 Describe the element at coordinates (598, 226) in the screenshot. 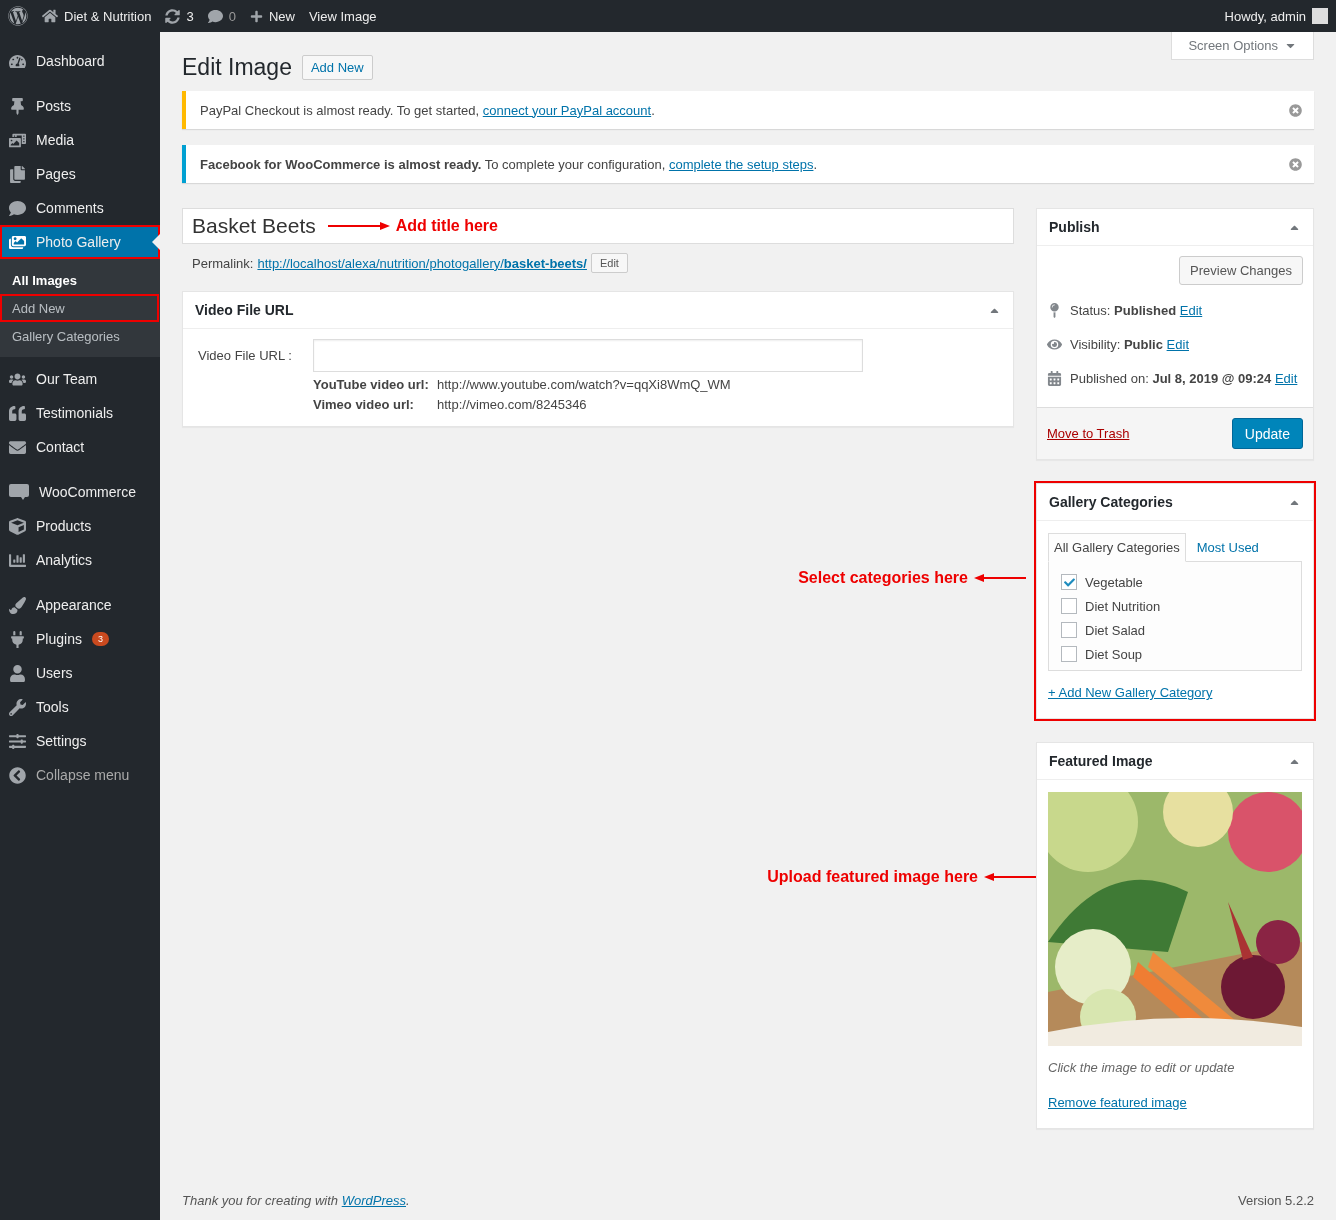

I see `title-field: Basket Beets Add title here` at that location.